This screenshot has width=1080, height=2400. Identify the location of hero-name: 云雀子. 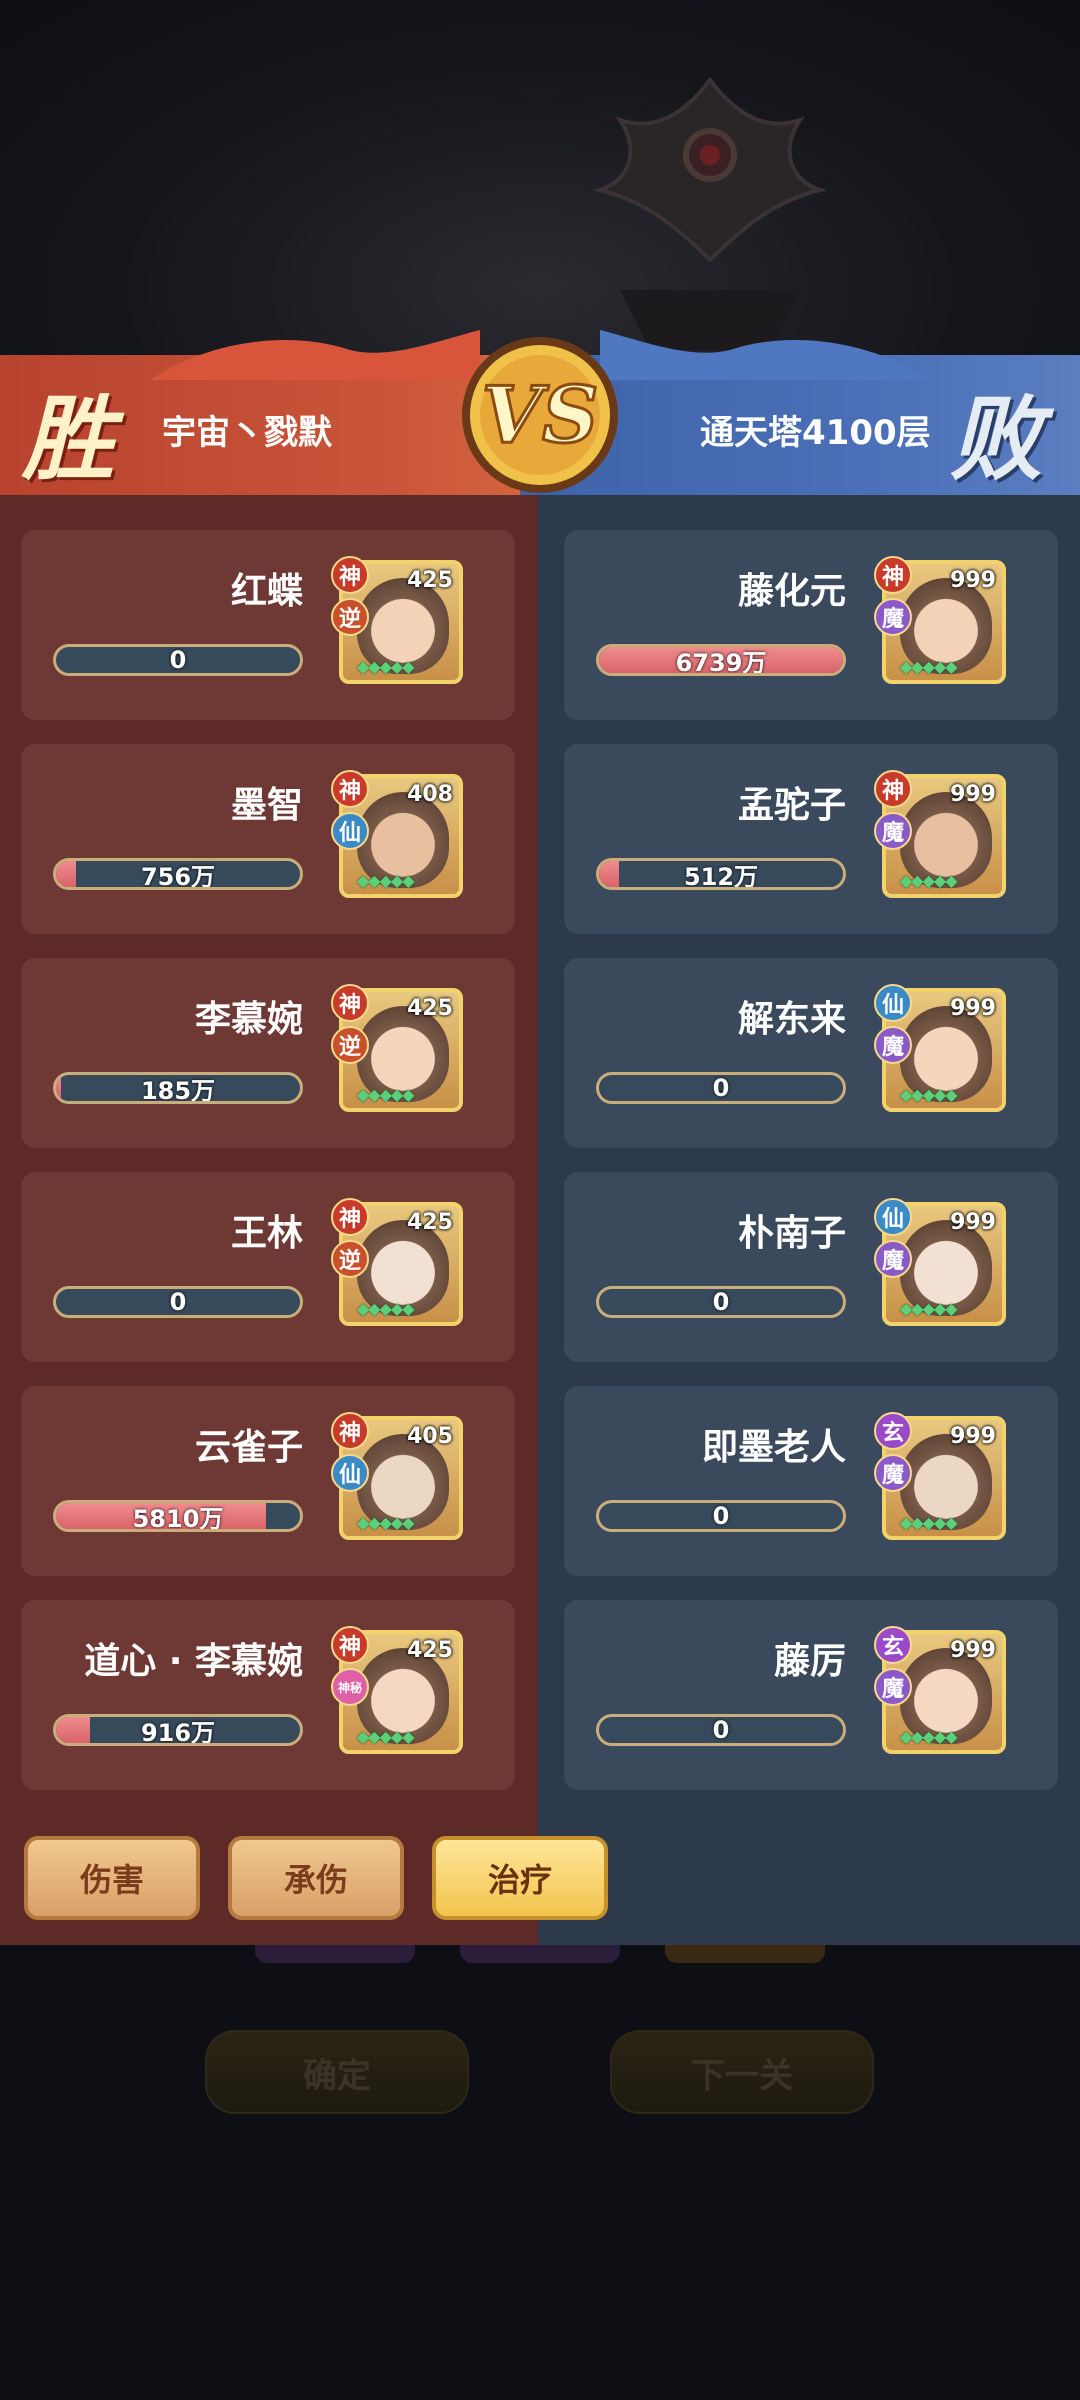
(248, 1447).